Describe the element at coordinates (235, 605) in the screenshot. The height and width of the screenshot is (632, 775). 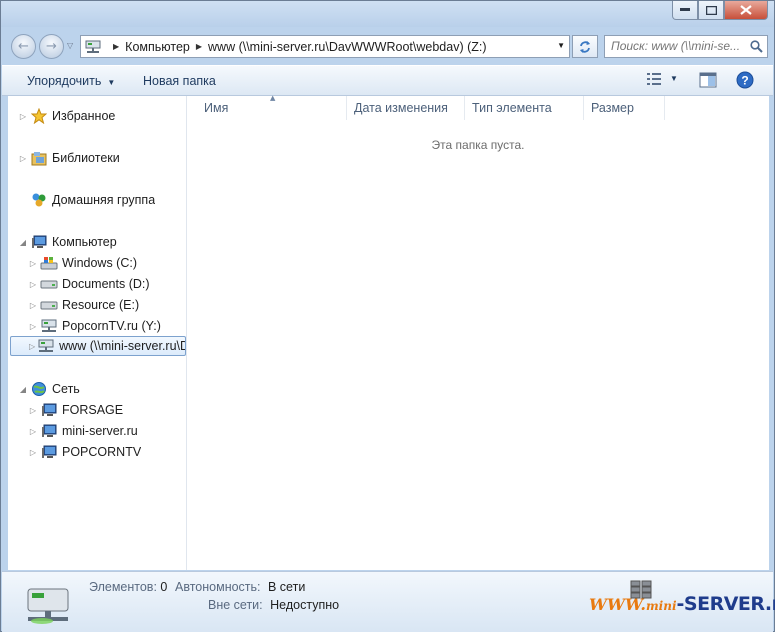
I see `offline-status-label: Вне сети:` at that location.